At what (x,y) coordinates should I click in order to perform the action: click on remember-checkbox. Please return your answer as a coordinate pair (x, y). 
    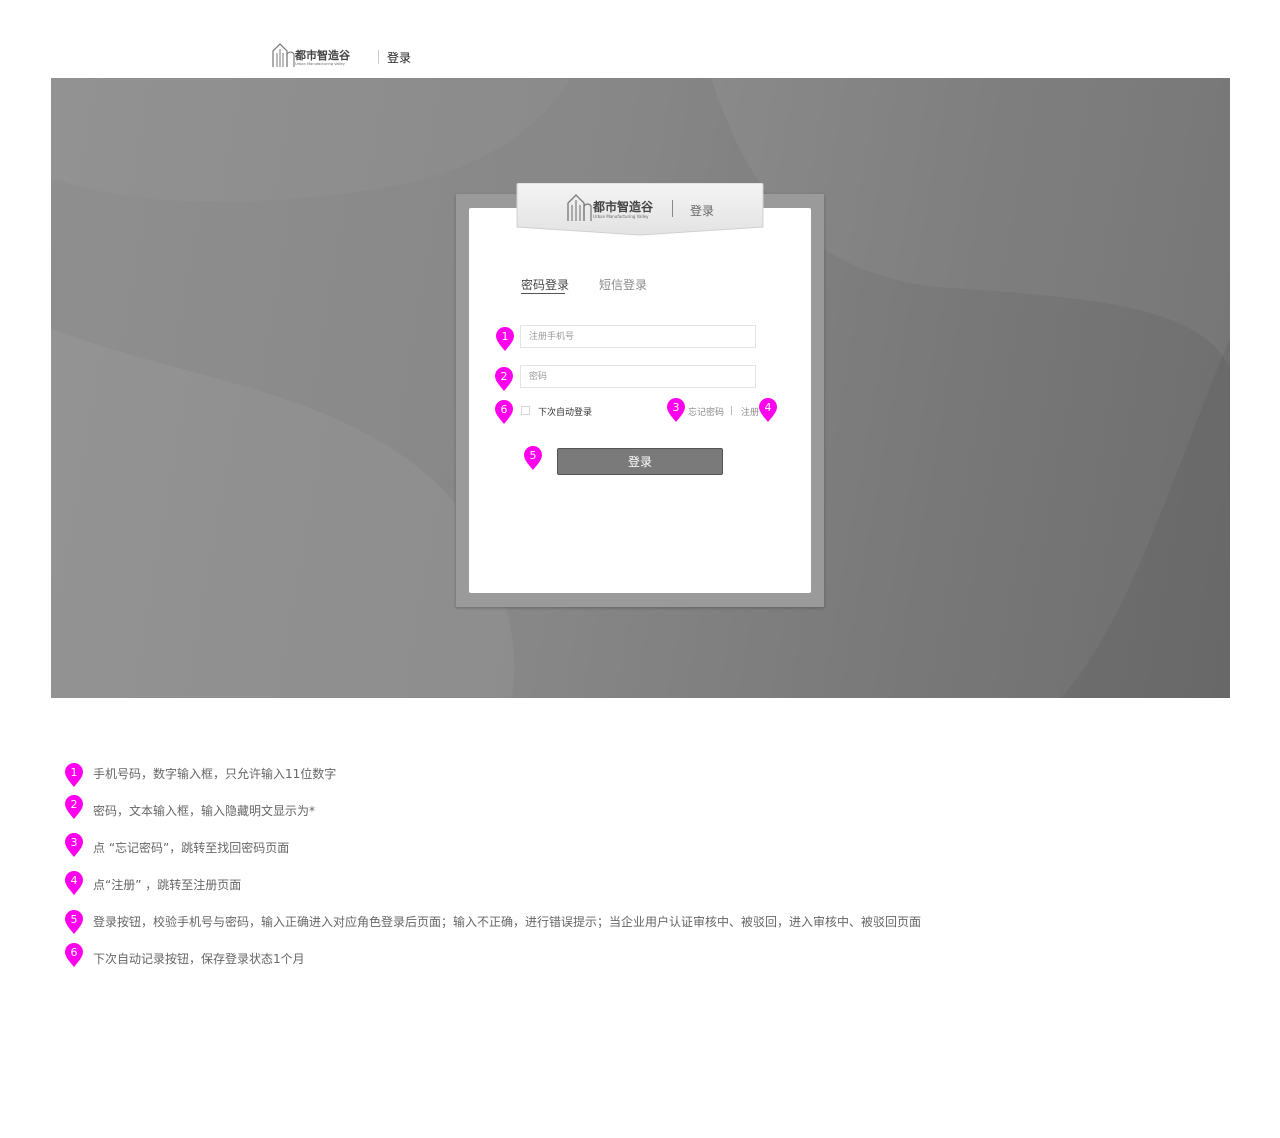
    Looking at the image, I should click on (525, 410).